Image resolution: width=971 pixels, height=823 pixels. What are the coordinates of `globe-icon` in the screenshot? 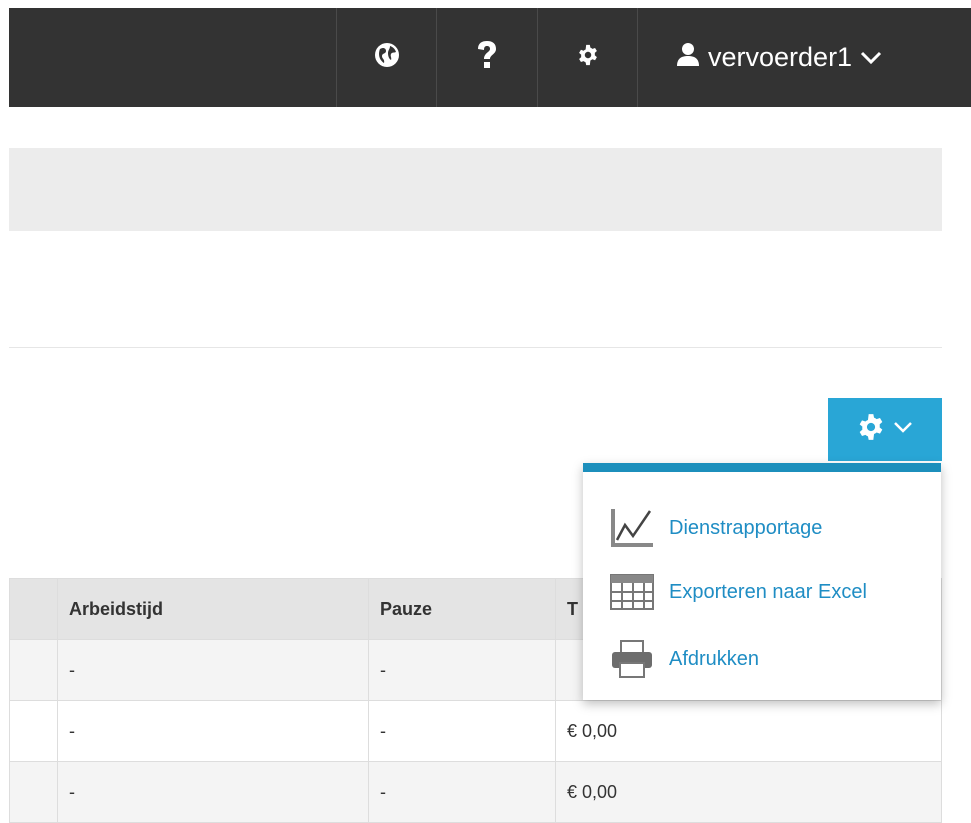 It's located at (387, 57).